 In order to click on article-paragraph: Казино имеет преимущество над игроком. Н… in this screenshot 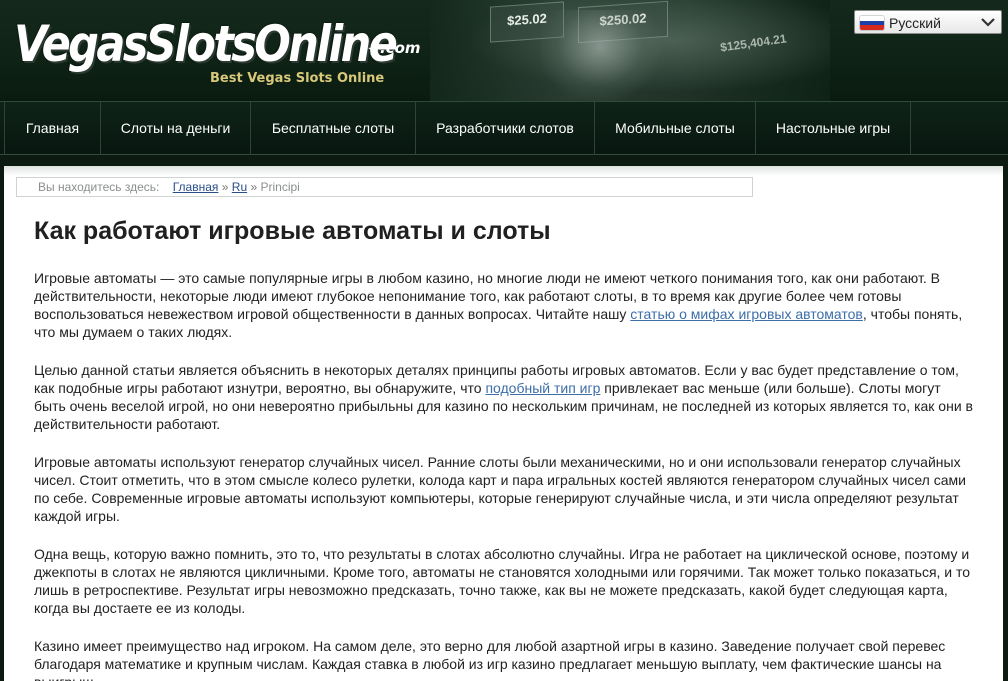, I will do `click(490, 659)`.